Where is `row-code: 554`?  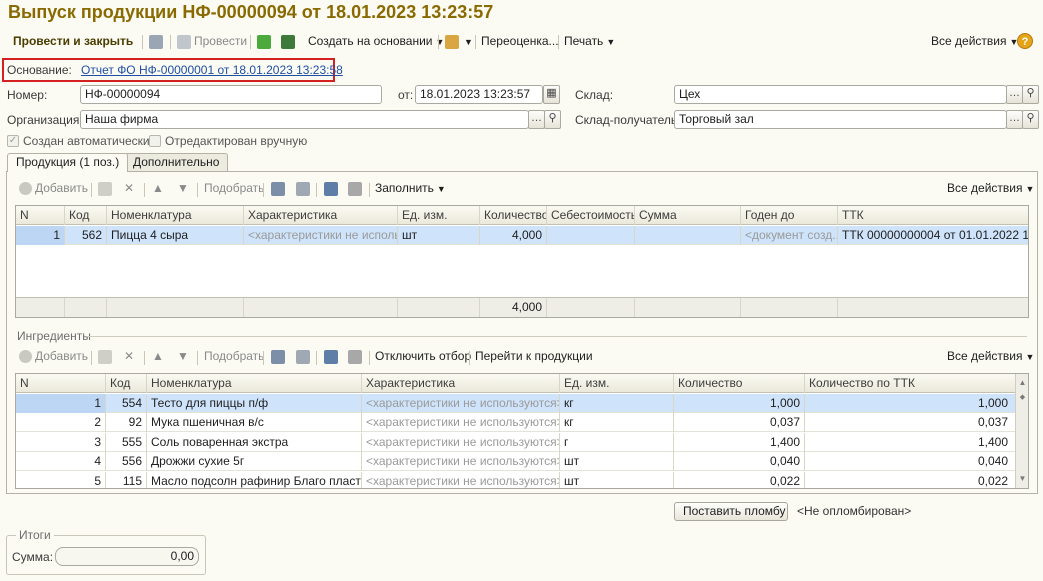 row-code: 554 is located at coordinates (126, 403).